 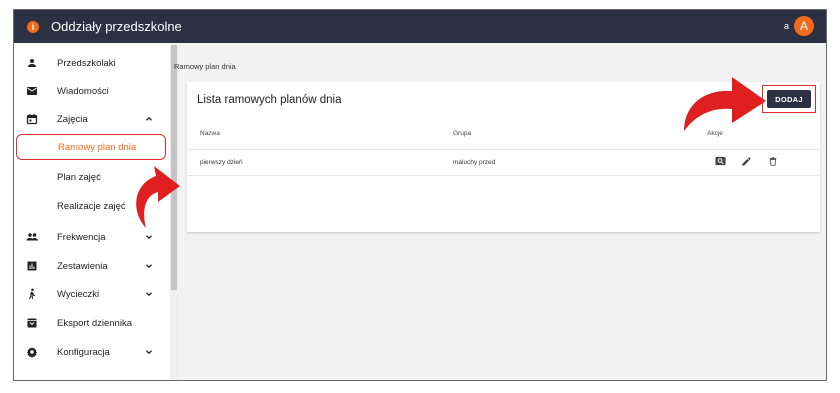 I want to click on top-app-bar: i Oddziały przedszkolne a A, so click(x=420, y=26).